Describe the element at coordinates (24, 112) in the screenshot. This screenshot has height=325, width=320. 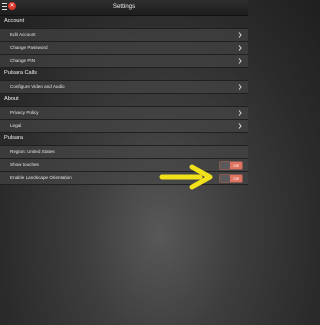
I see `privacy-policy-label: Privacy Policy` at that location.